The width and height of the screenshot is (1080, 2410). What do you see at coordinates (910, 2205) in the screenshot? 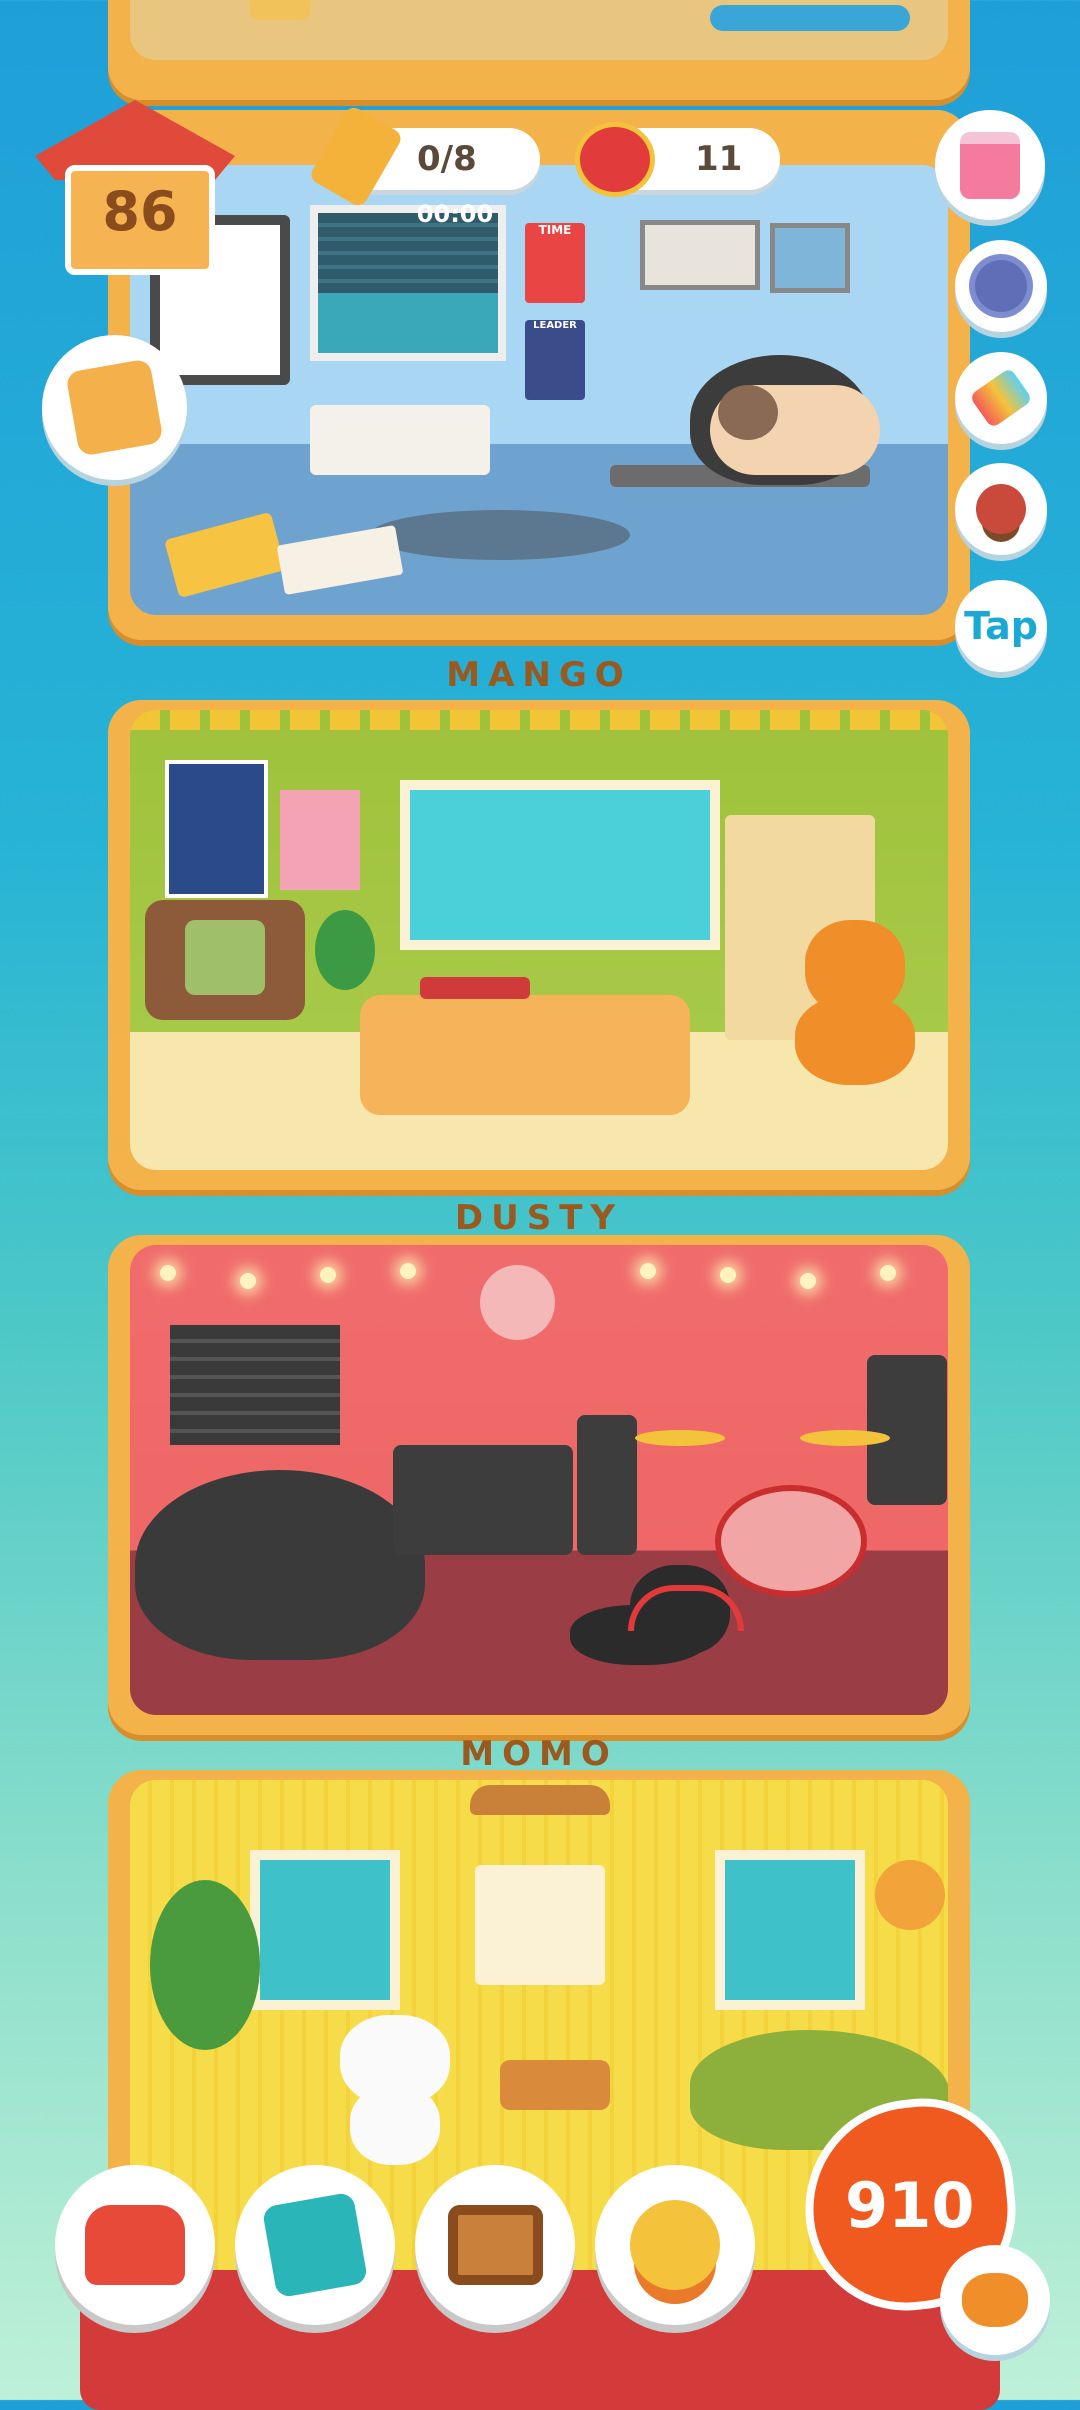
I see `currency-value: 910` at bounding box center [910, 2205].